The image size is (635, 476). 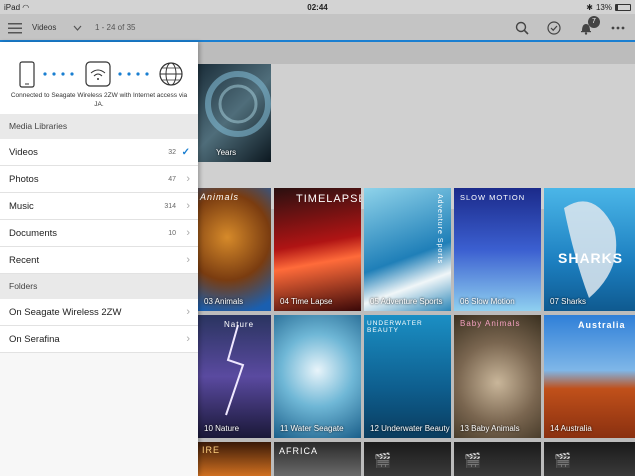 I want to click on folder-item-seagate: On Seagate Wireless 2ZW ›, so click(x=99, y=312).